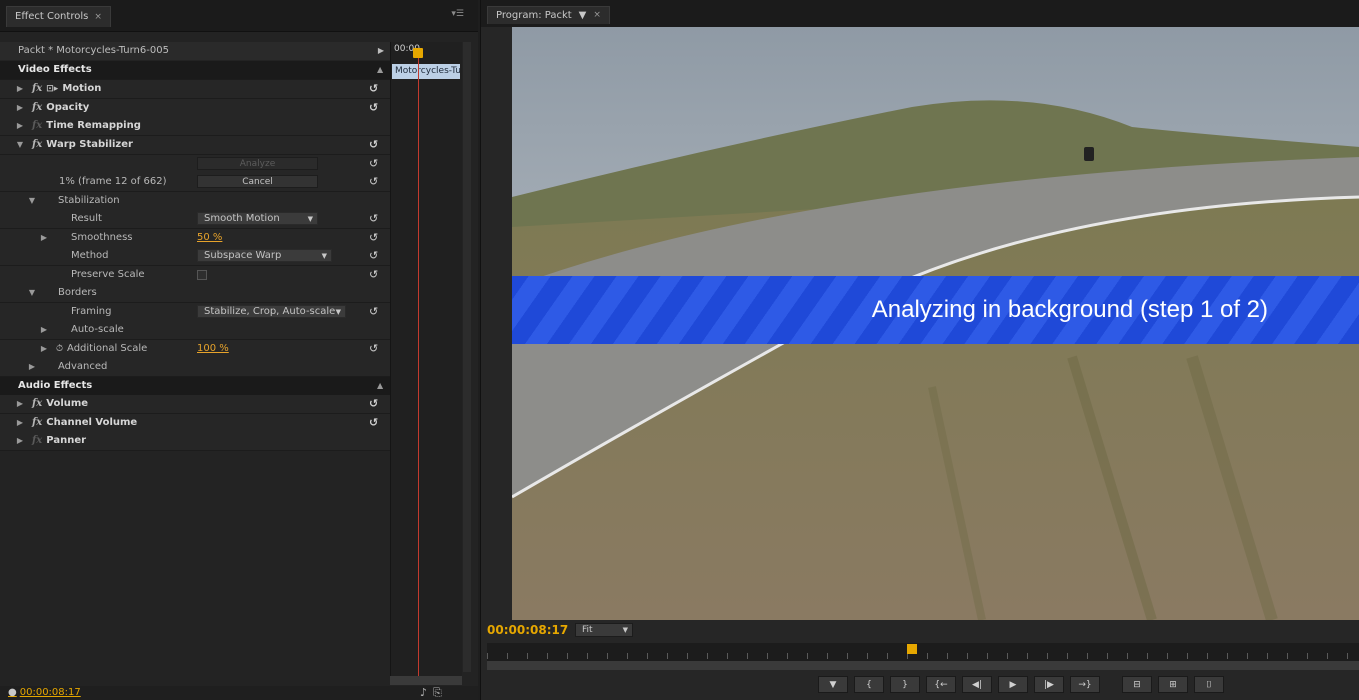 The image size is (1359, 700). What do you see at coordinates (604, 630) in the screenshot?
I see `zoom-fit-dropdown: Fit ▼` at bounding box center [604, 630].